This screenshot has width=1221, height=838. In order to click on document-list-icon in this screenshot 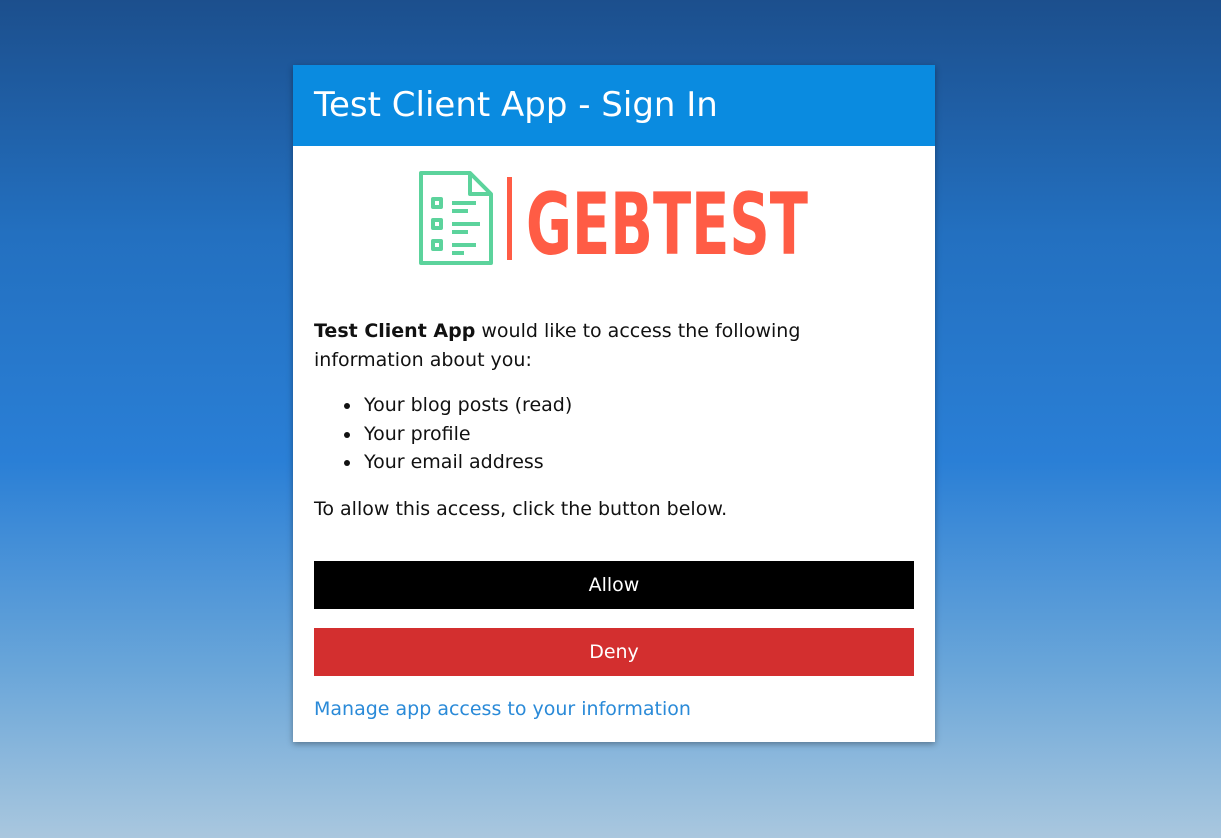, I will do `click(456, 218)`.